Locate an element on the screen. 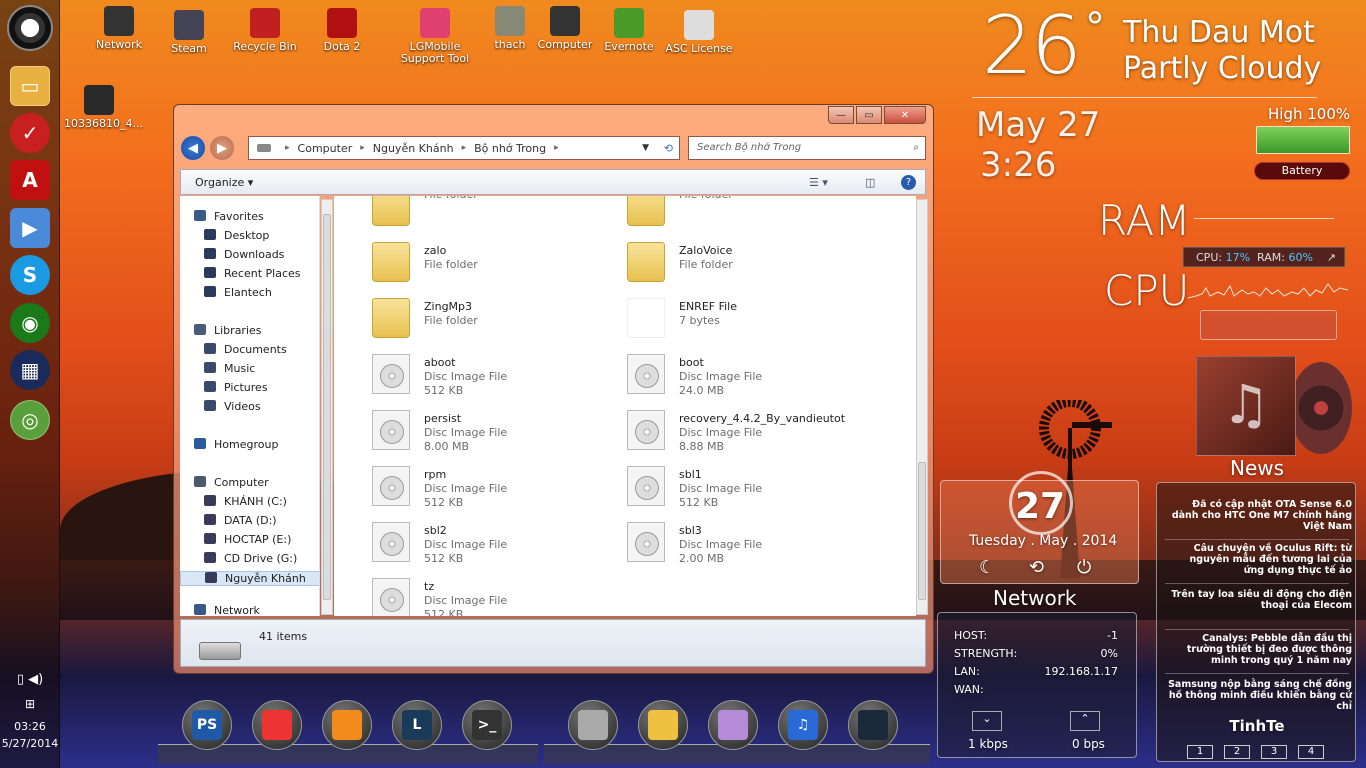  music-note-icon: ♫ is located at coordinates (1246, 406).